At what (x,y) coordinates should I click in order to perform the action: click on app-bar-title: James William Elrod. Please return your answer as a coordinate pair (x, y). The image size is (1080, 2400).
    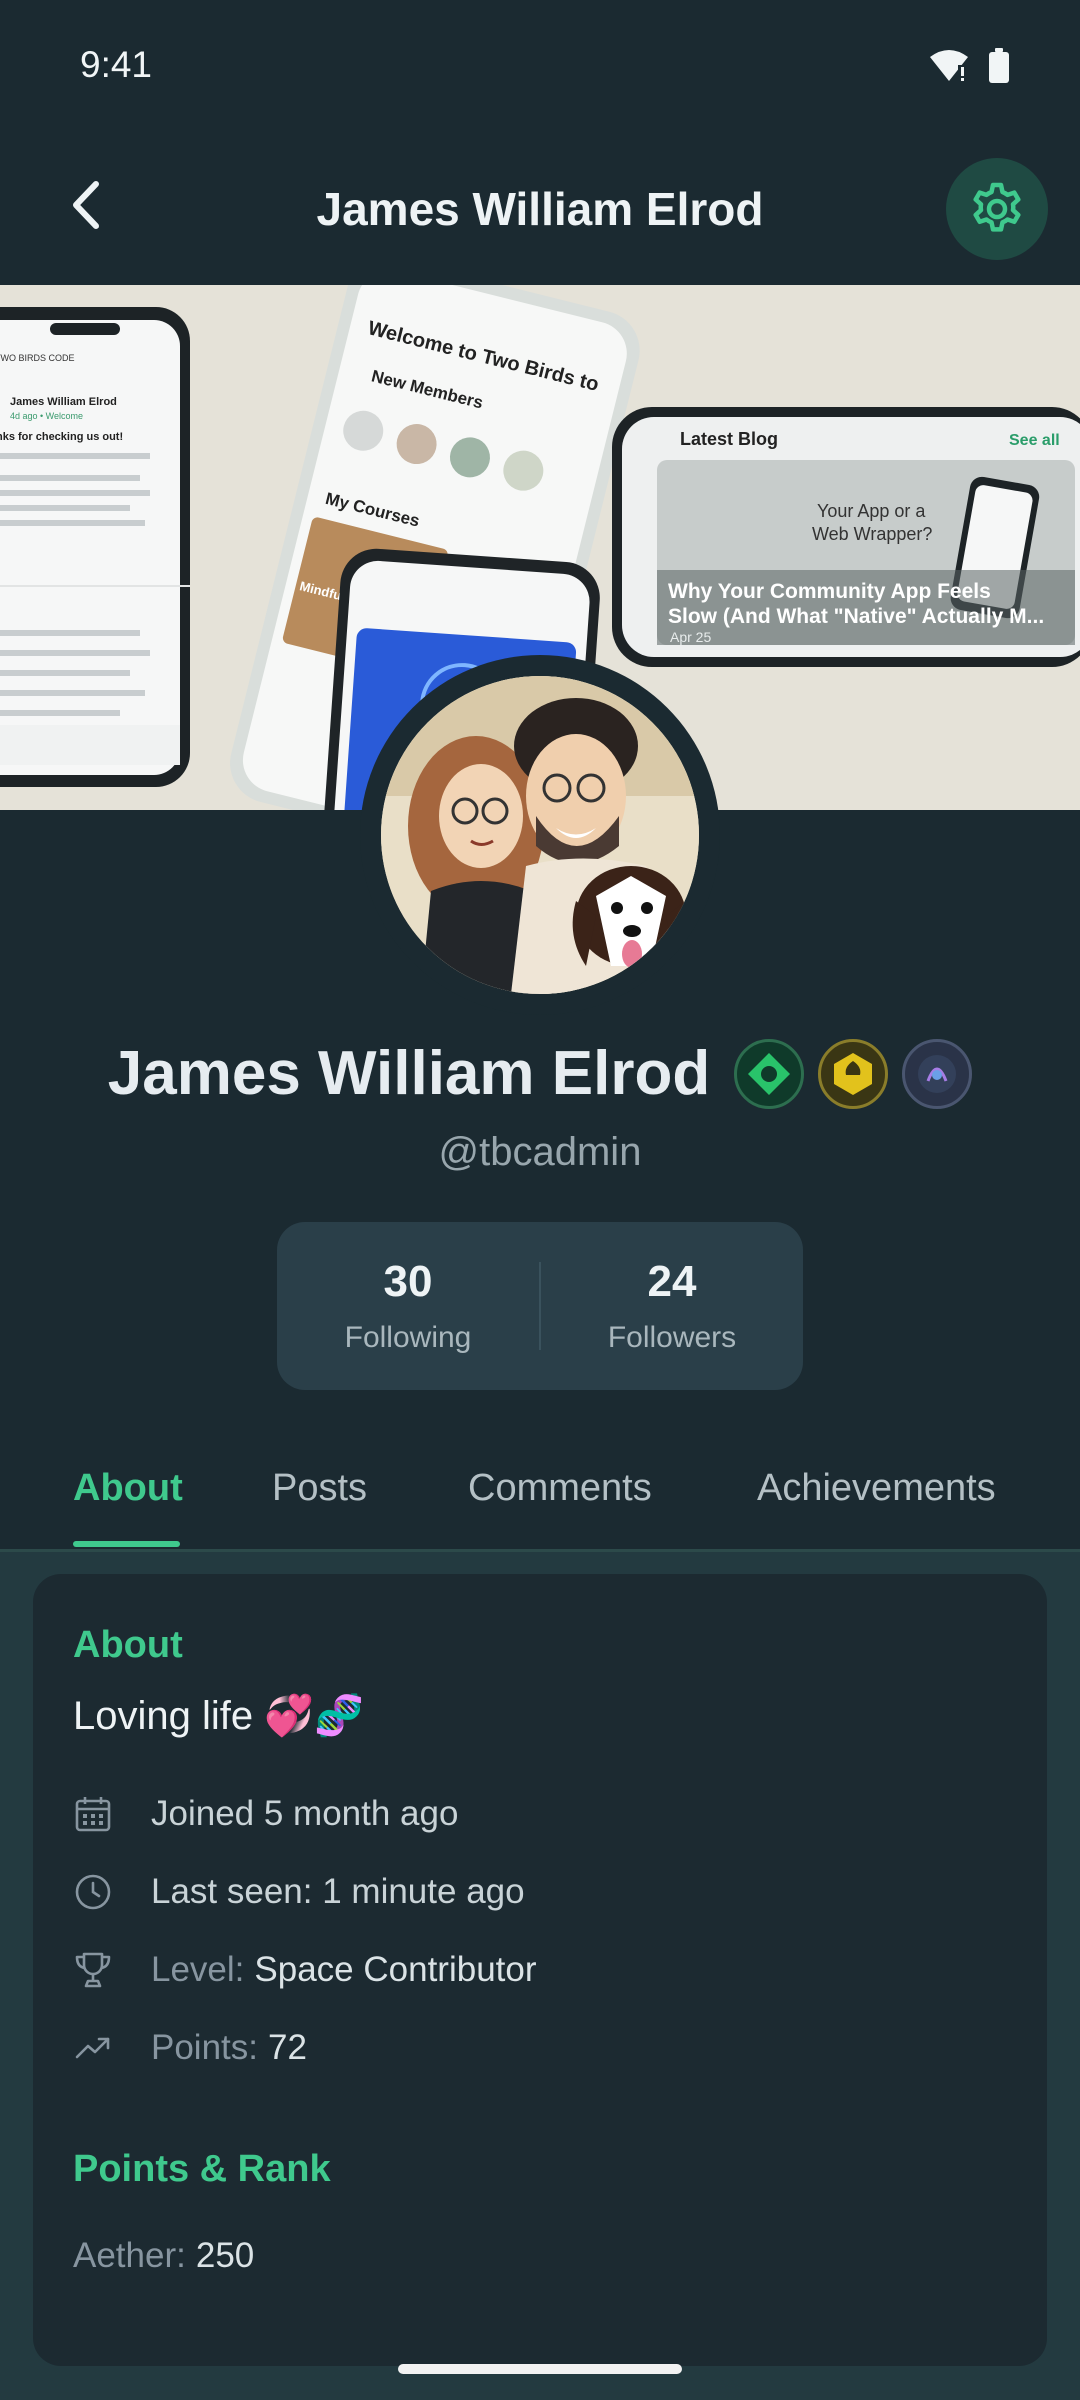
    Looking at the image, I should click on (540, 209).